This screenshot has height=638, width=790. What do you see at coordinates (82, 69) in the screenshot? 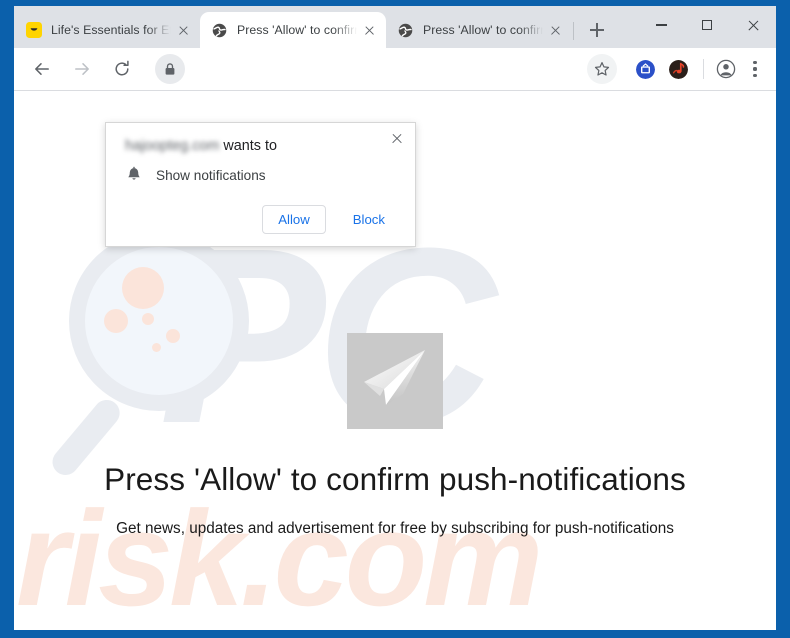
I see `forward-button` at bounding box center [82, 69].